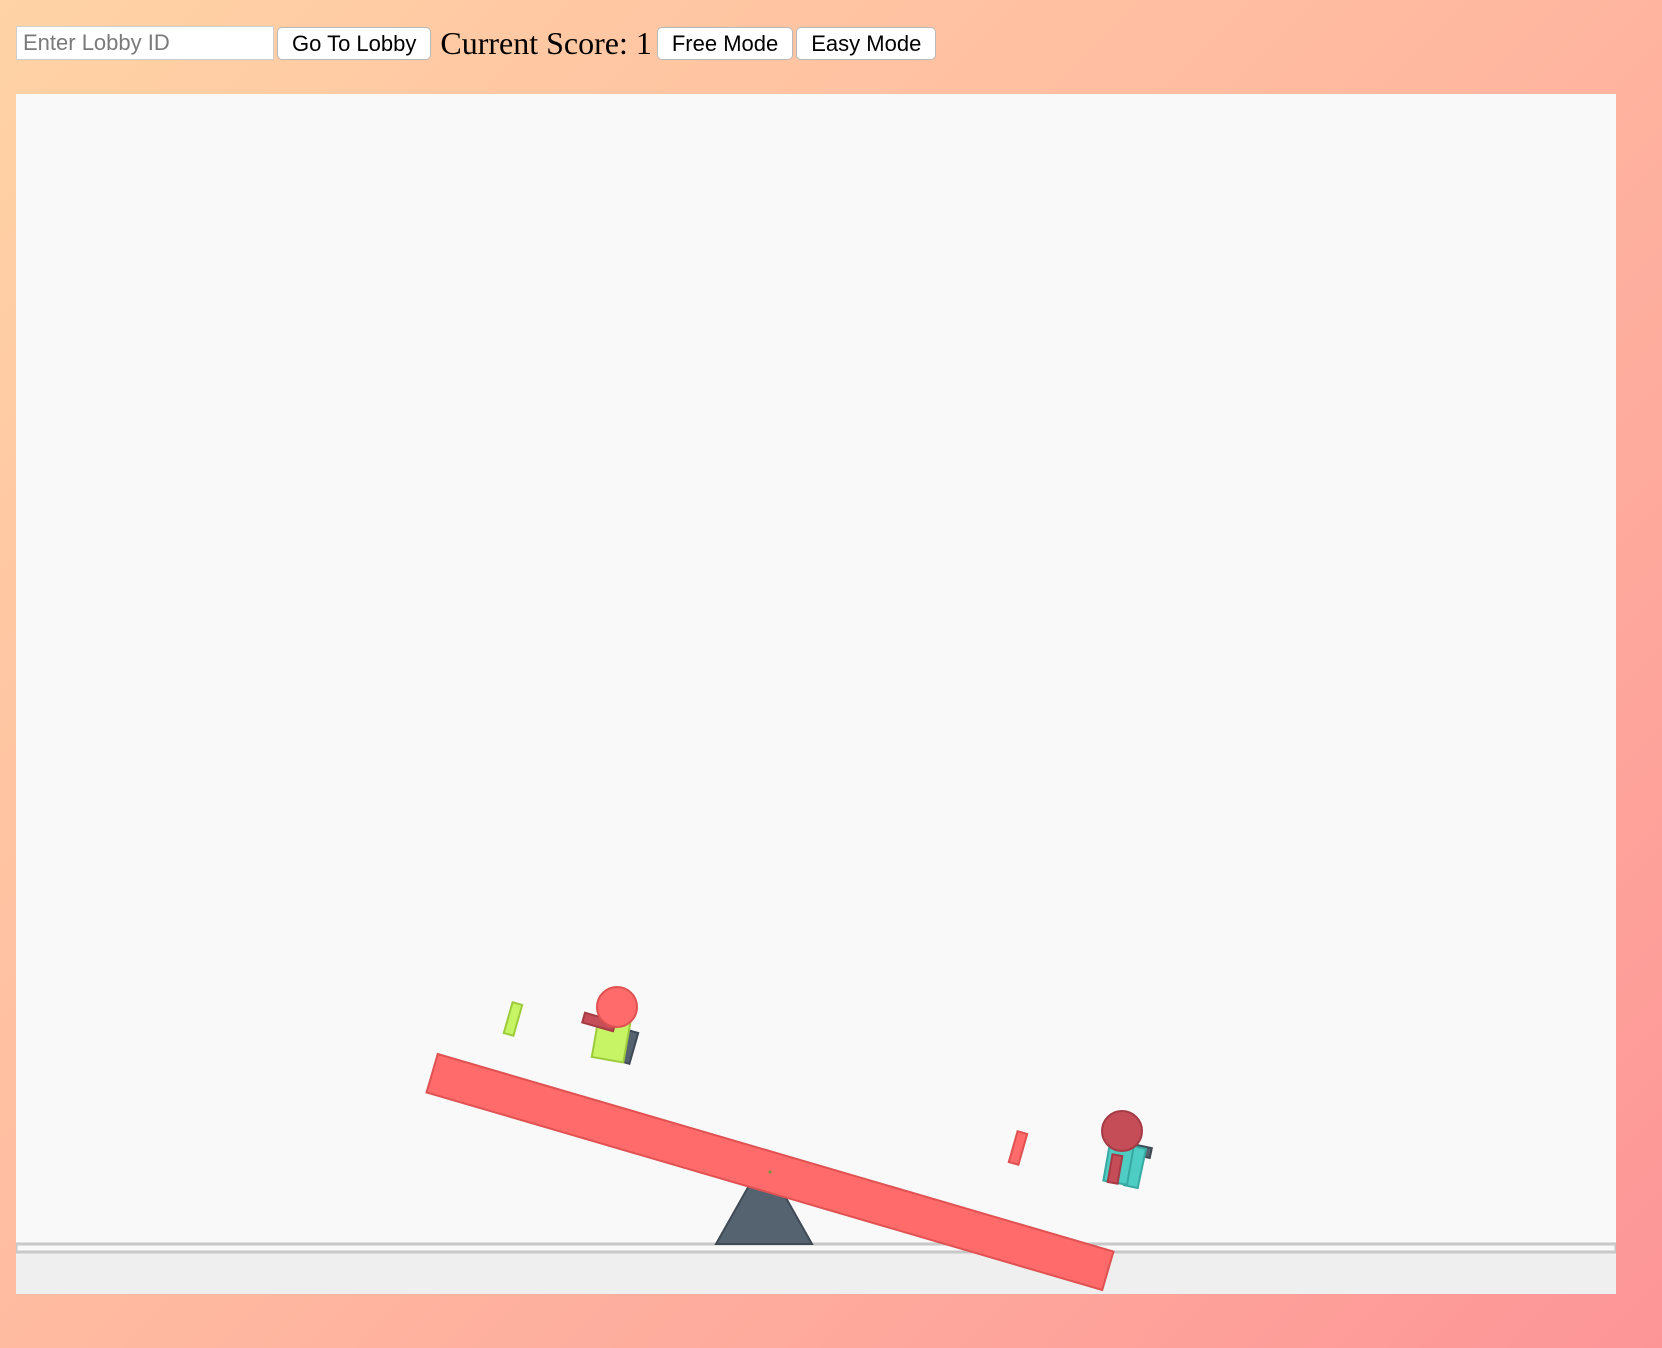  I want to click on right-marker-peg, so click(1018, 1148).